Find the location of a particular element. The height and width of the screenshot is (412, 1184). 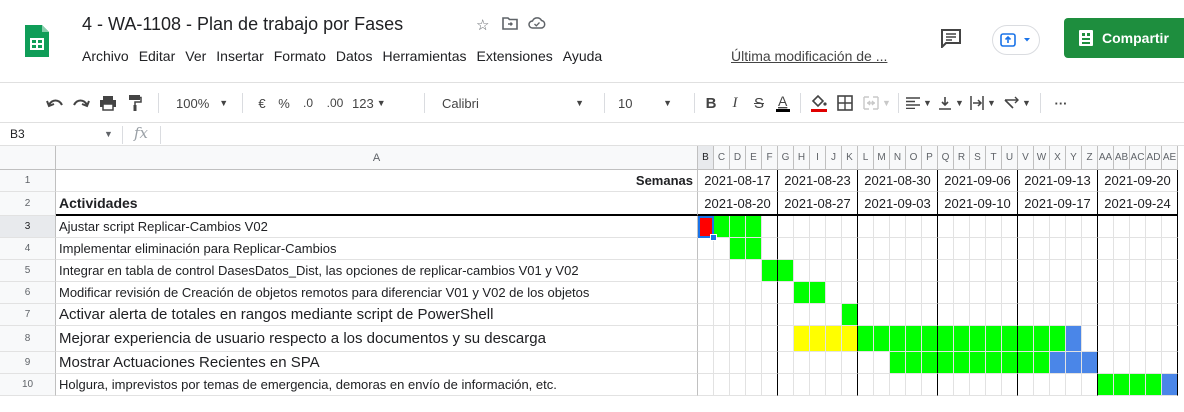

week-end-date: 2021-08-27 is located at coordinates (818, 204).